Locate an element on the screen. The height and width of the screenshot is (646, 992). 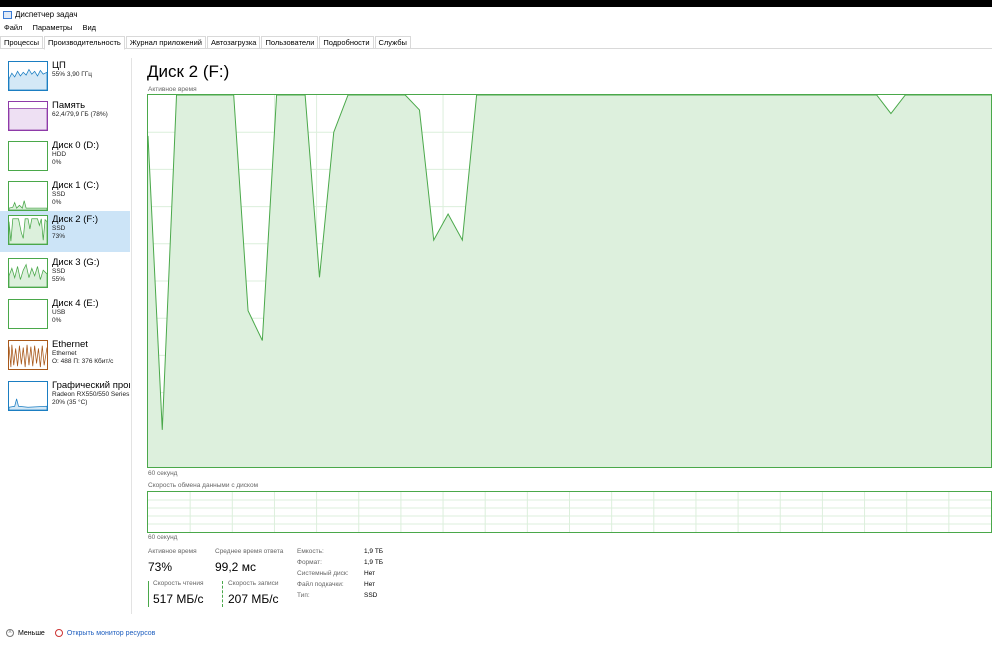
sidebar-item-type: Ethernet is located at coordinates (64, 353).